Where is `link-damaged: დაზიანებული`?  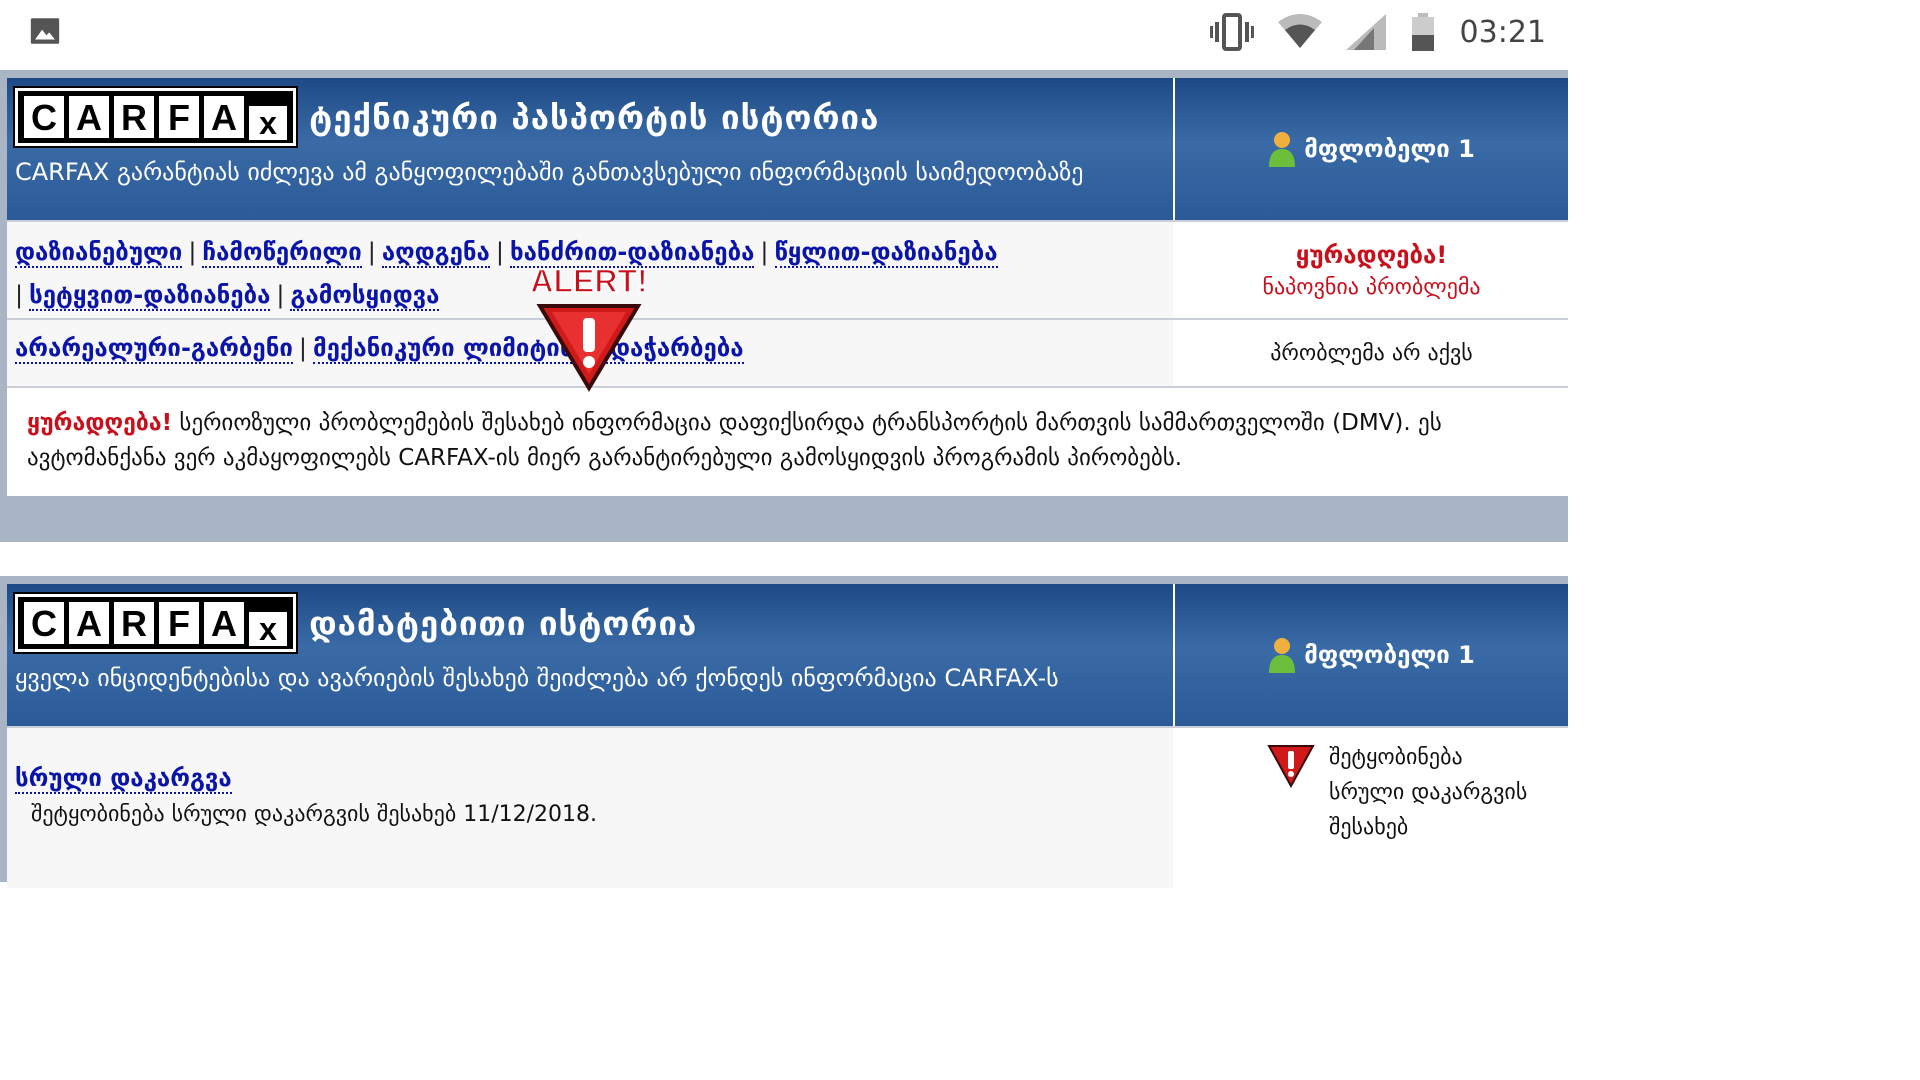
link-damaged: დაზიანებული is located at coordinates (99, 253).